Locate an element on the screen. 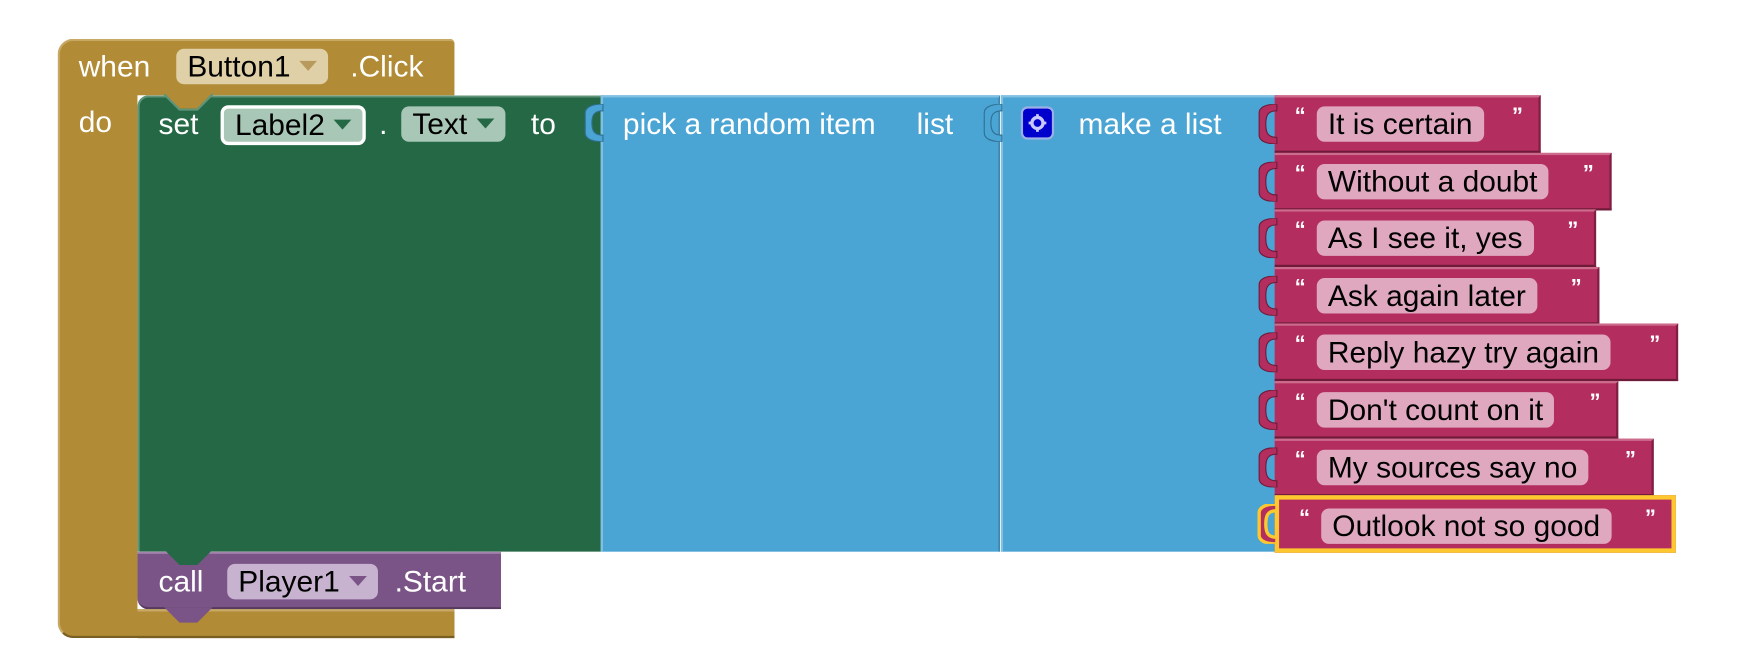 This screenshot has height=668, width=1738. property-dropdown-text: Text is located at coordinates (453, 124).